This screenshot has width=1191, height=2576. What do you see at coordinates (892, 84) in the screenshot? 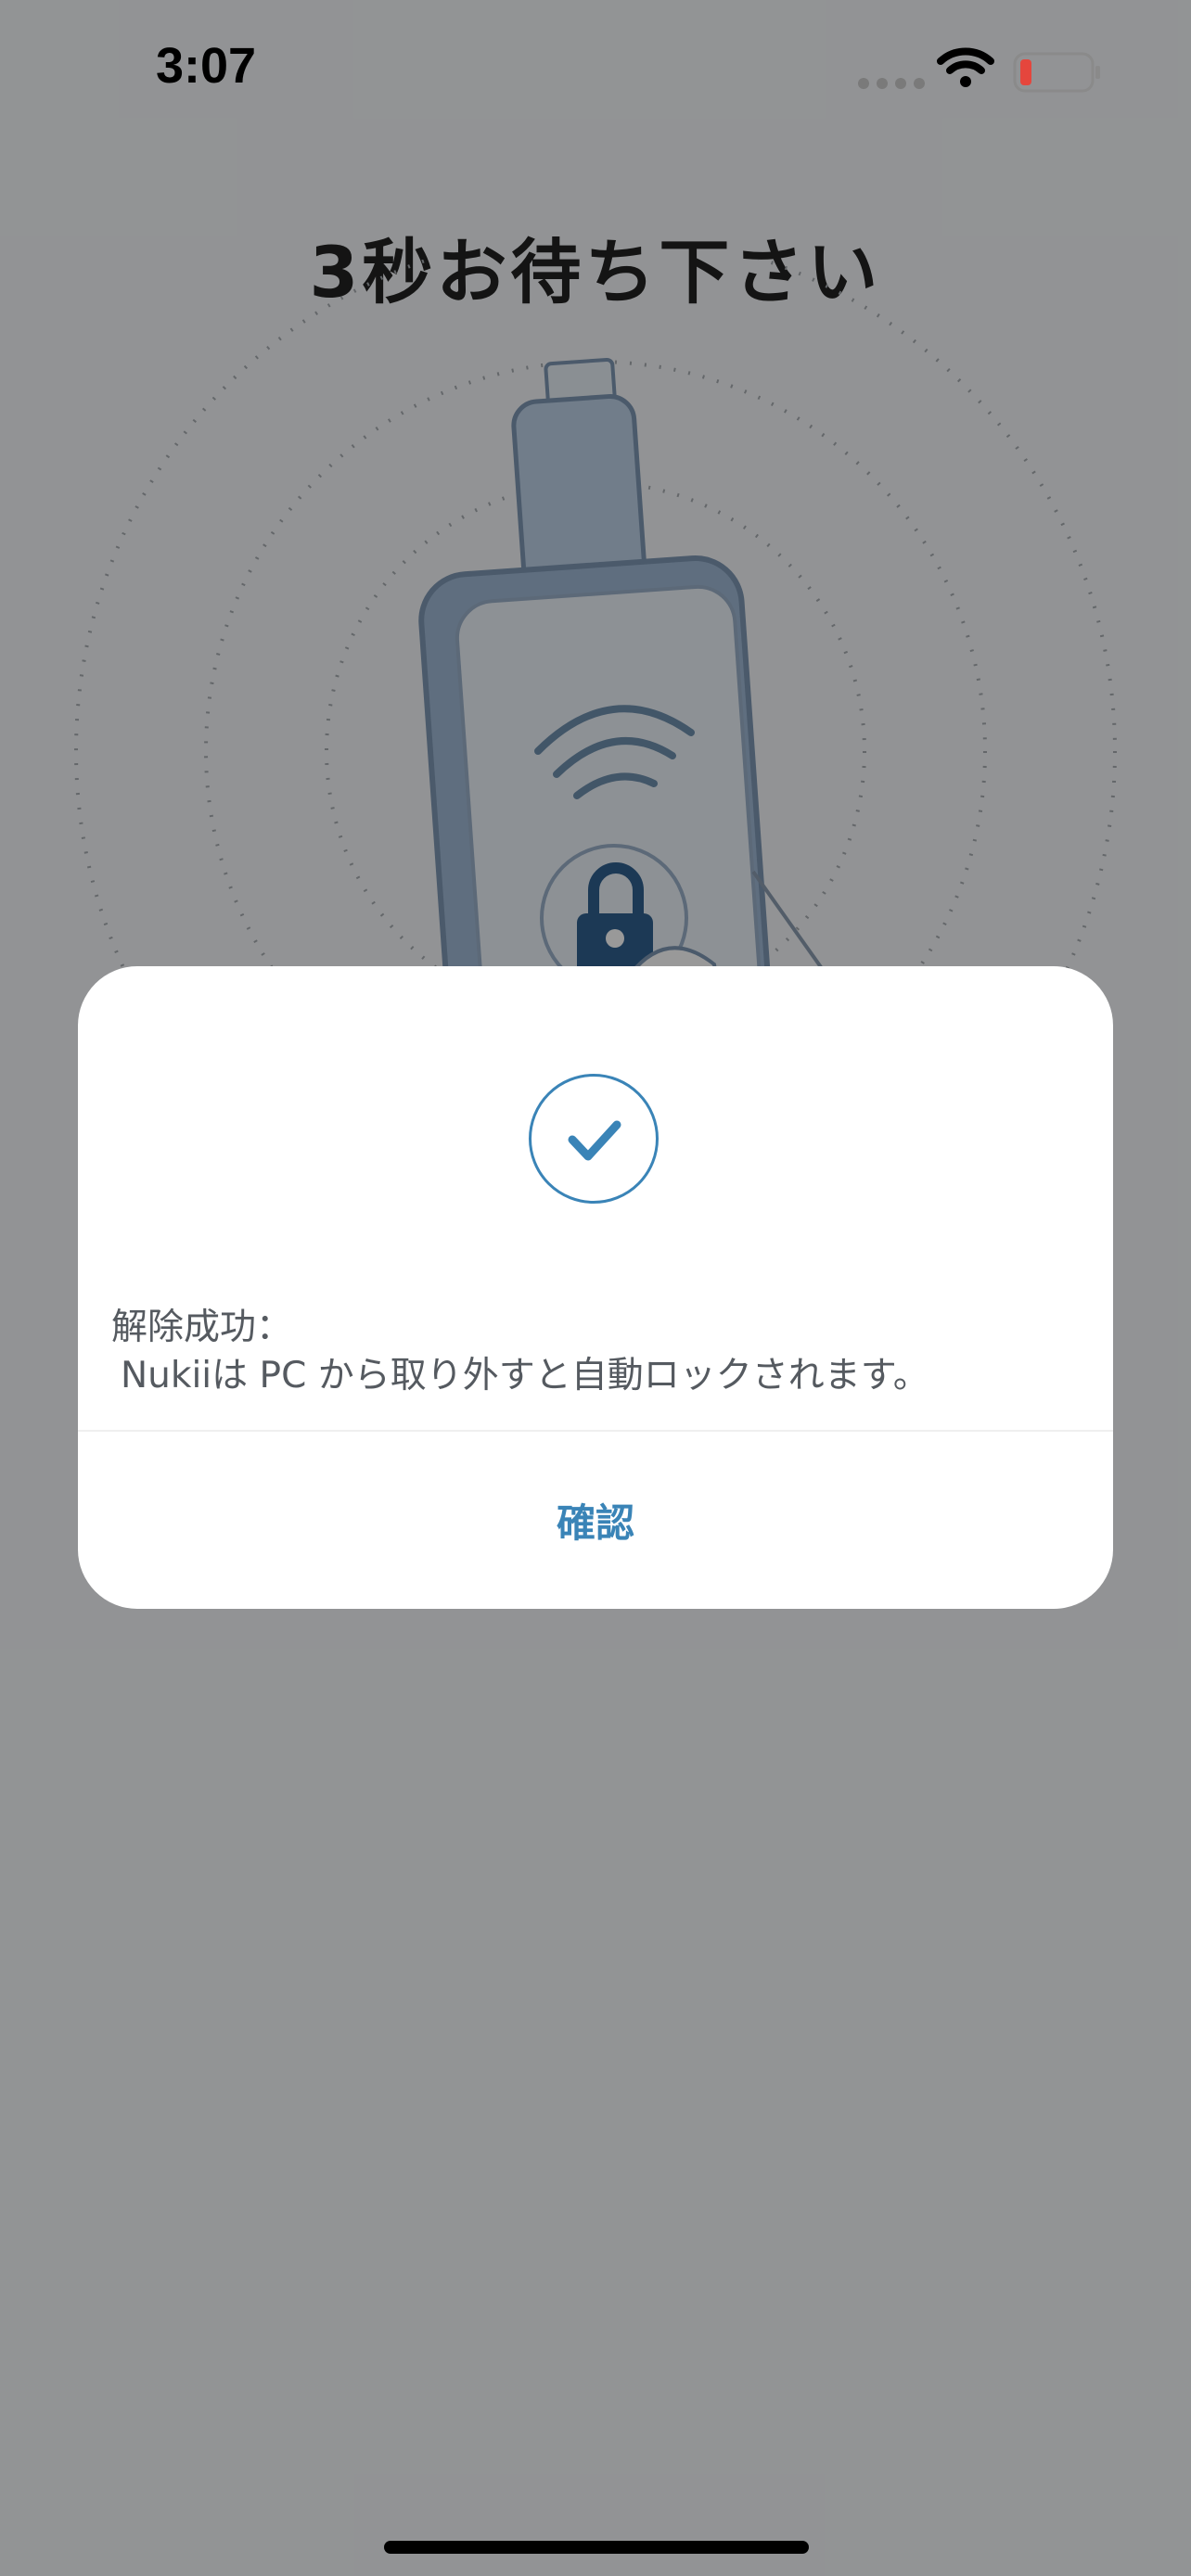
I see `cellular-signal-icon` at bounding box center [892, 84].